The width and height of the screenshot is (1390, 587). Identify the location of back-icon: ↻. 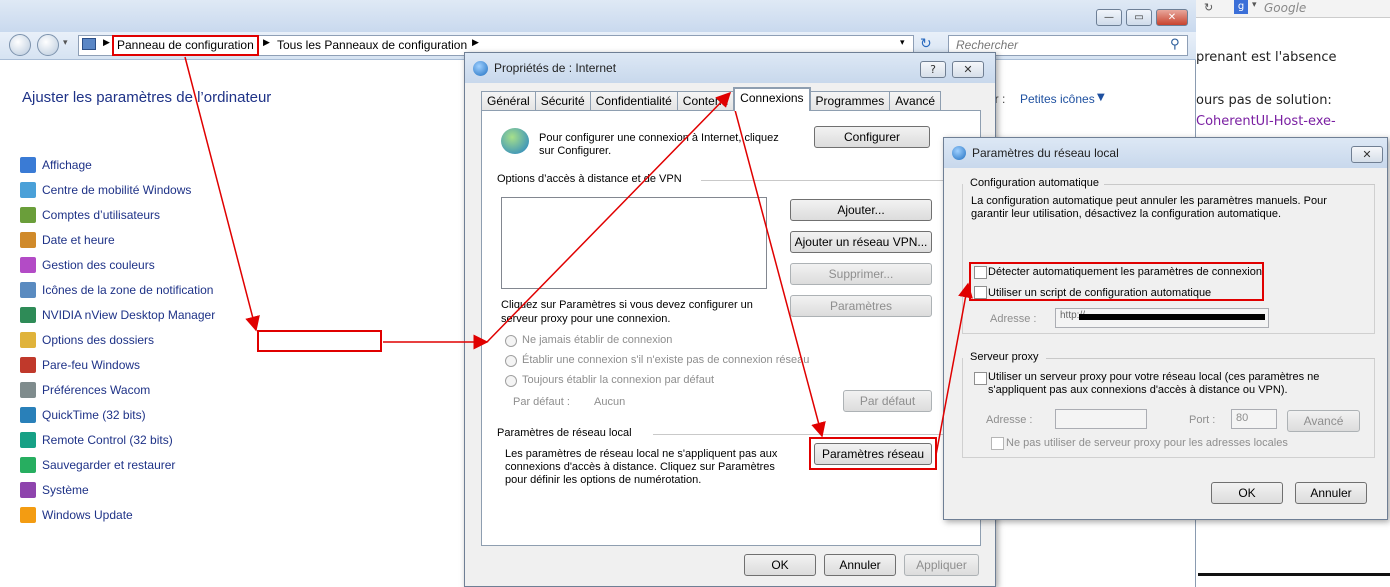
(1208, 7).